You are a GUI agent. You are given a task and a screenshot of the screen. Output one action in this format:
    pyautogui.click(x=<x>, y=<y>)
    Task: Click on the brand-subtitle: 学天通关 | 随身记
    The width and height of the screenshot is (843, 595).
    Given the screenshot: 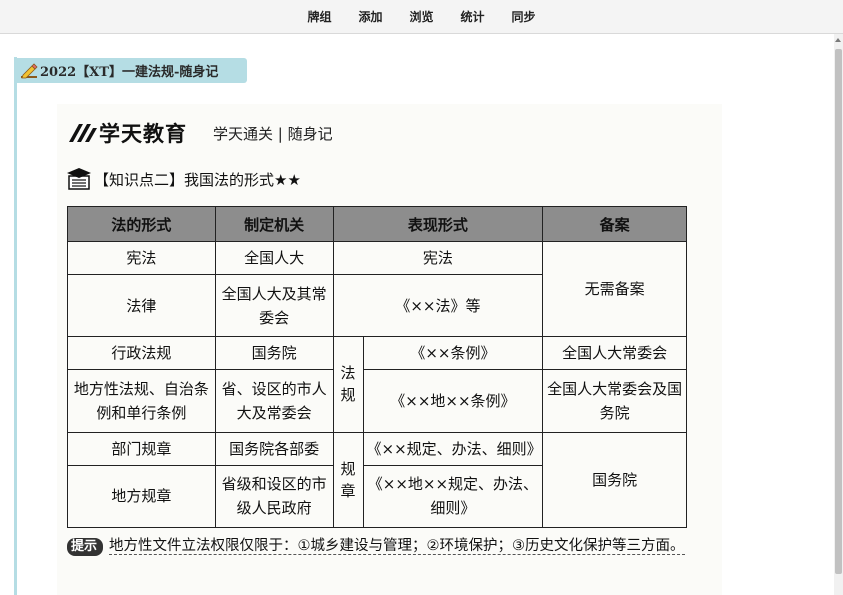 What is the action you would take?
    pyautogui.click(x=273, y=133)
    